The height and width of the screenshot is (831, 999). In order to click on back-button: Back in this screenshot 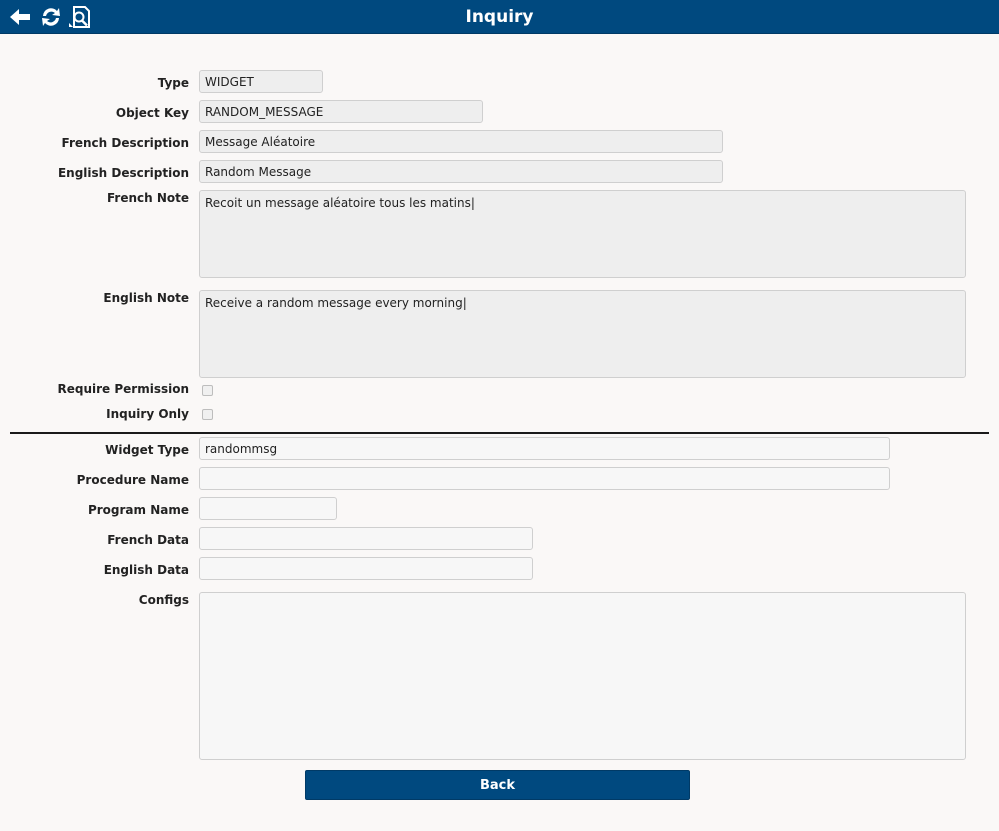, I will do `click(497, 785)`.